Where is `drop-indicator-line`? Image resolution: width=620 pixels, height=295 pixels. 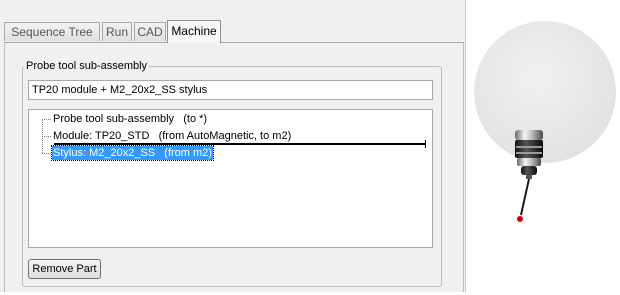 drop-indicator-line is located at coordinates (240, 144).